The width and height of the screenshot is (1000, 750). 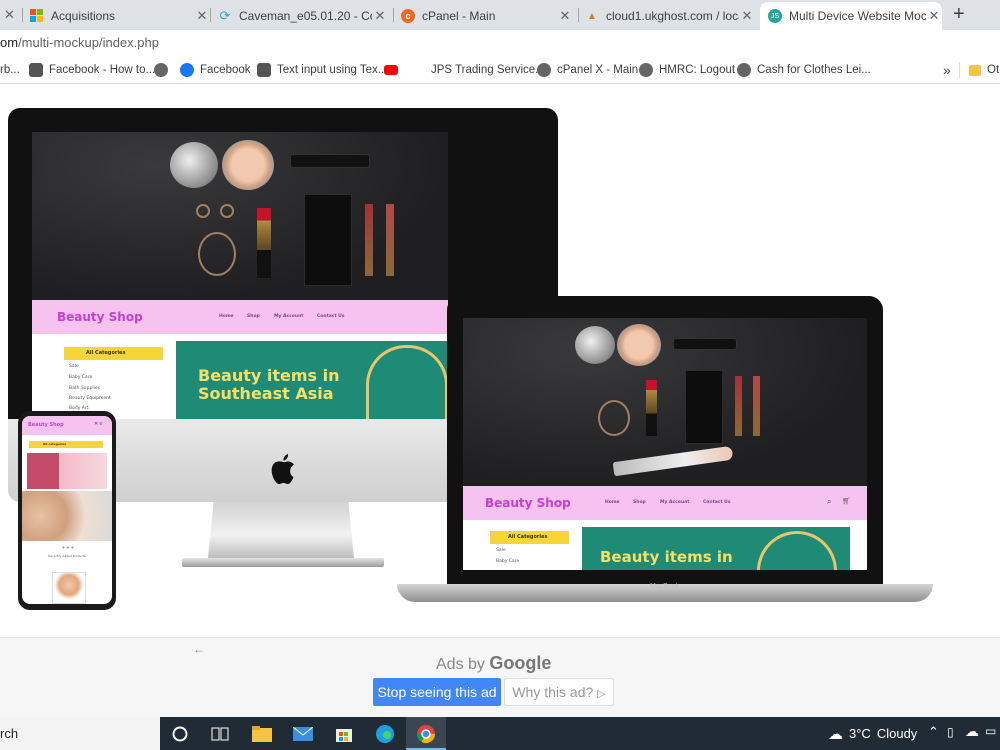 What do you see at coordinates (559, 692) in the screenshot?
I see `why-this-ad-button: Why this ad? ▷` at bounding box center [559, 692].